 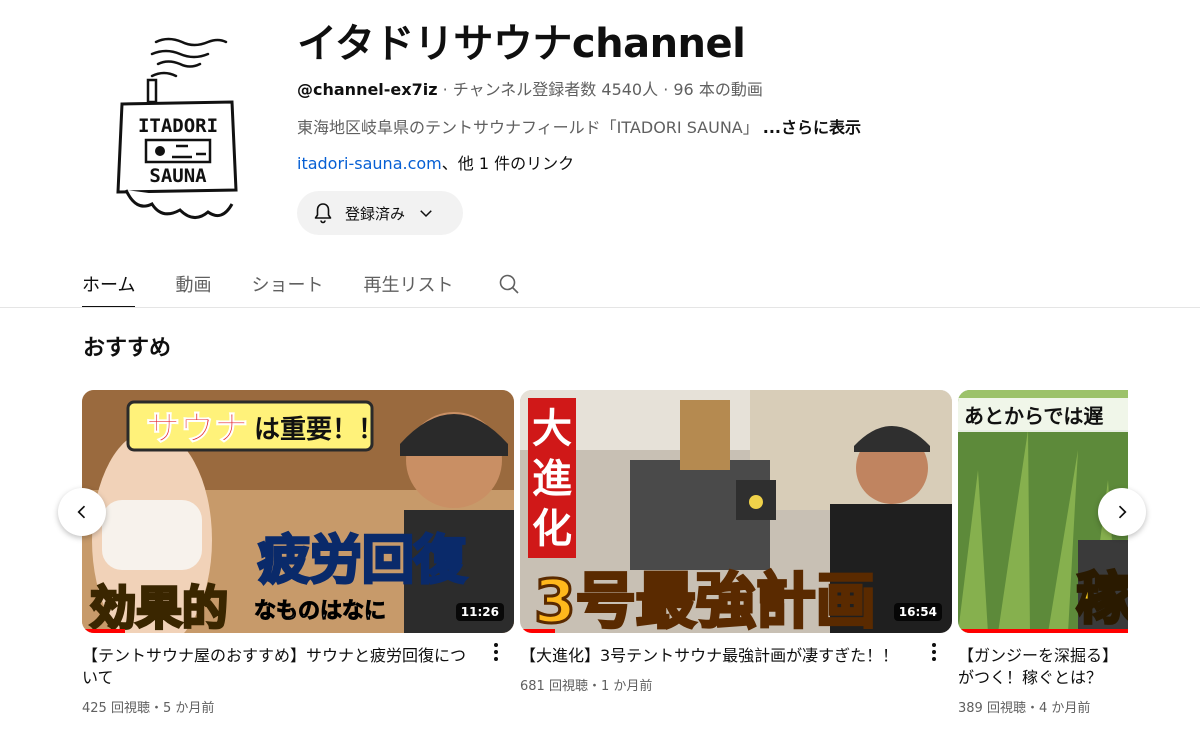 I want to click on thumb-text-earn: 稼, so click(x=1102, y=599).